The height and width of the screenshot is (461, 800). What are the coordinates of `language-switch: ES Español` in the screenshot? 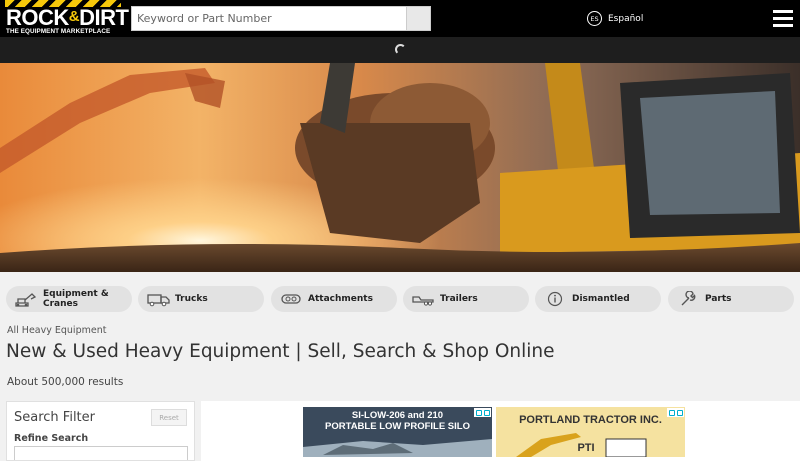 It's located at (615, 18).